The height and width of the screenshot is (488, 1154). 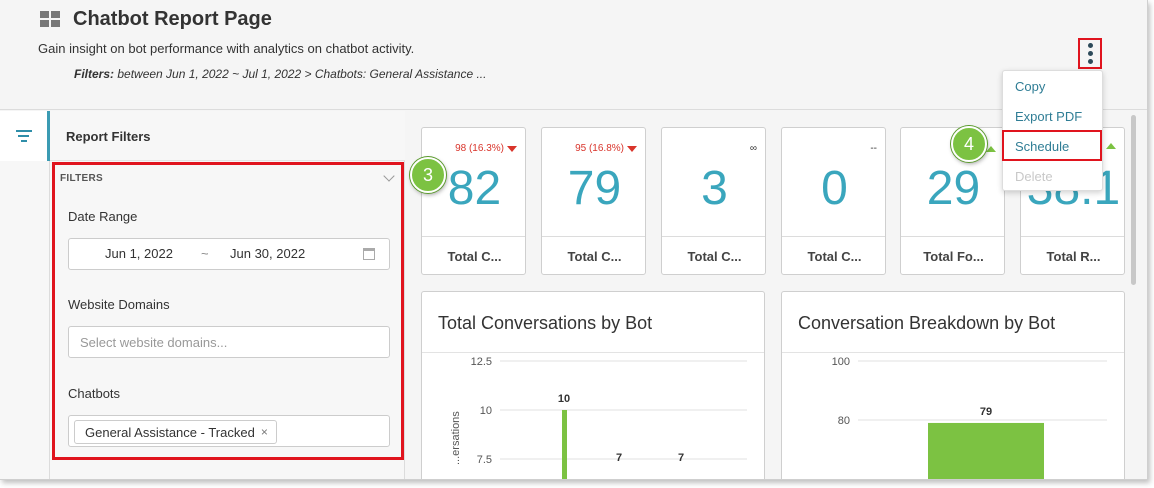 I want to click on chatbots-select: General Assistance - Tracked ×, so click(x=229, y=431).